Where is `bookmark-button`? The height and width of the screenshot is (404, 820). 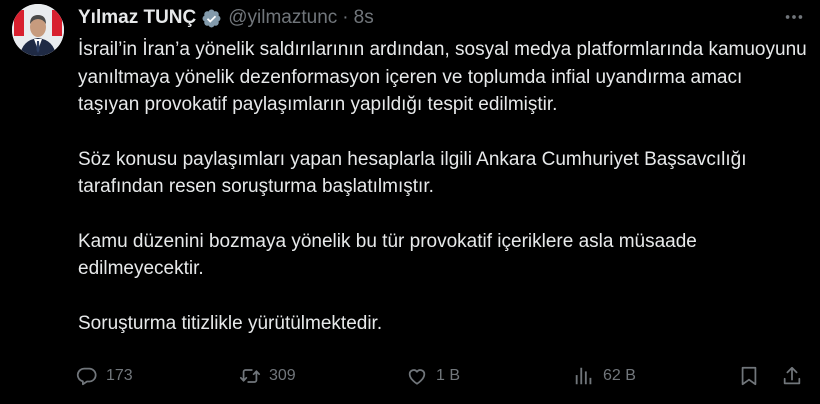 bookmark-button is located at coordinates (749, 376).